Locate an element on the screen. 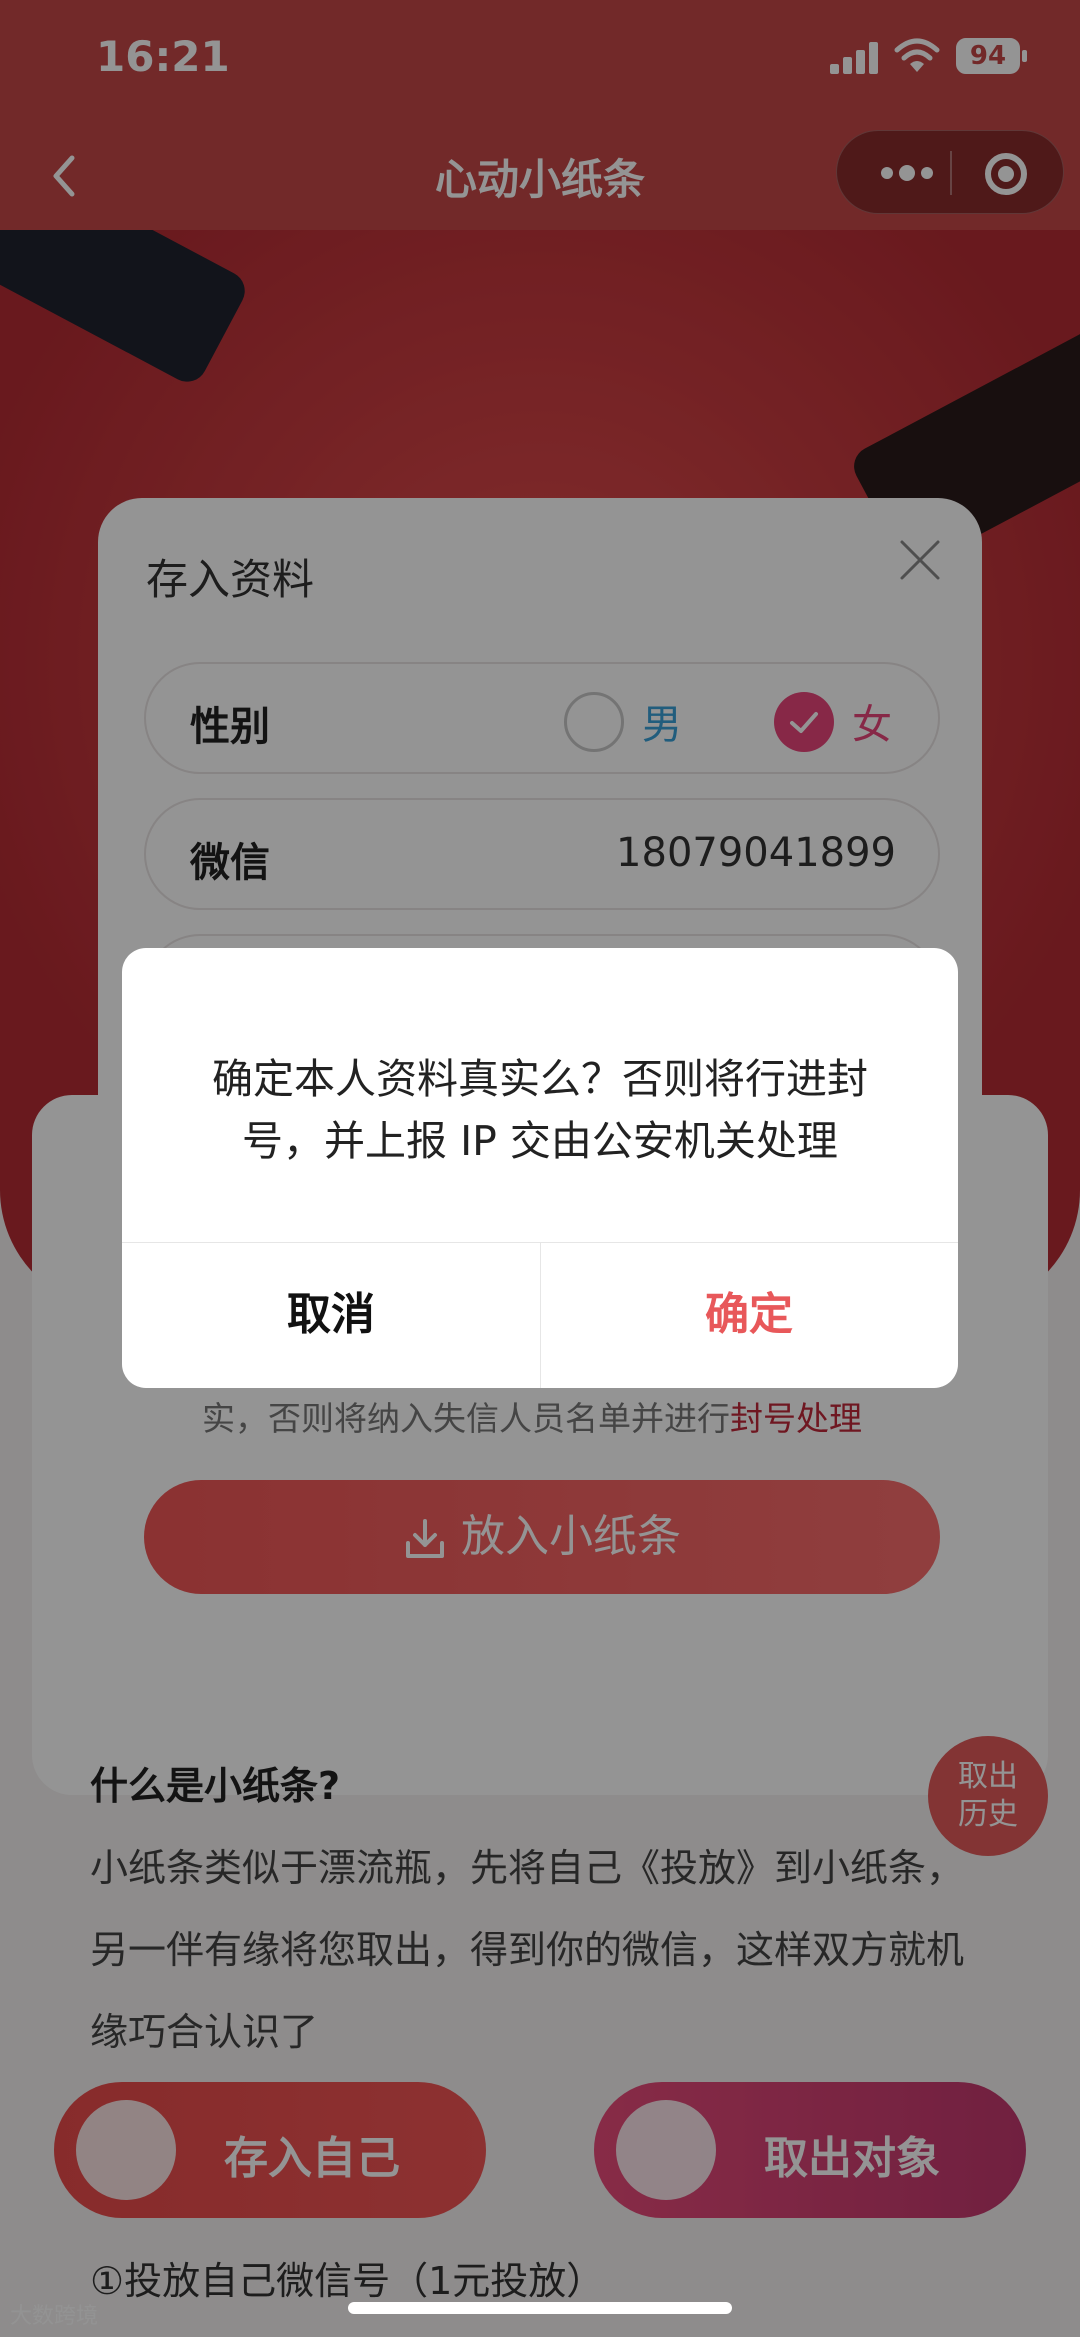 The height and width of the screenshot is (2337, 1080). cancel-button: 取消 is located at coordinates (331, 1315).